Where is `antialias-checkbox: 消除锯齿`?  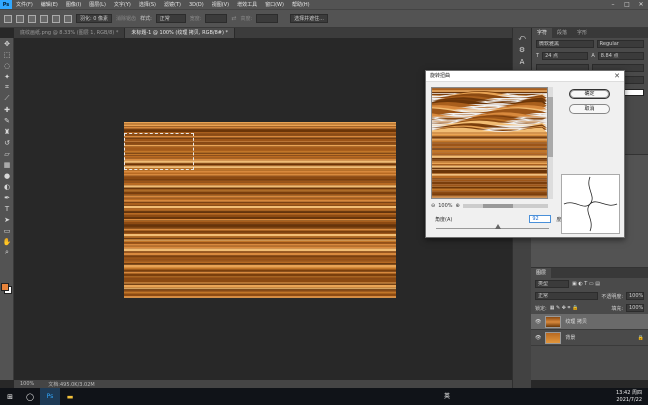
antialias-checkbox: 消除锯齿 is located at coordinates (126, 18).